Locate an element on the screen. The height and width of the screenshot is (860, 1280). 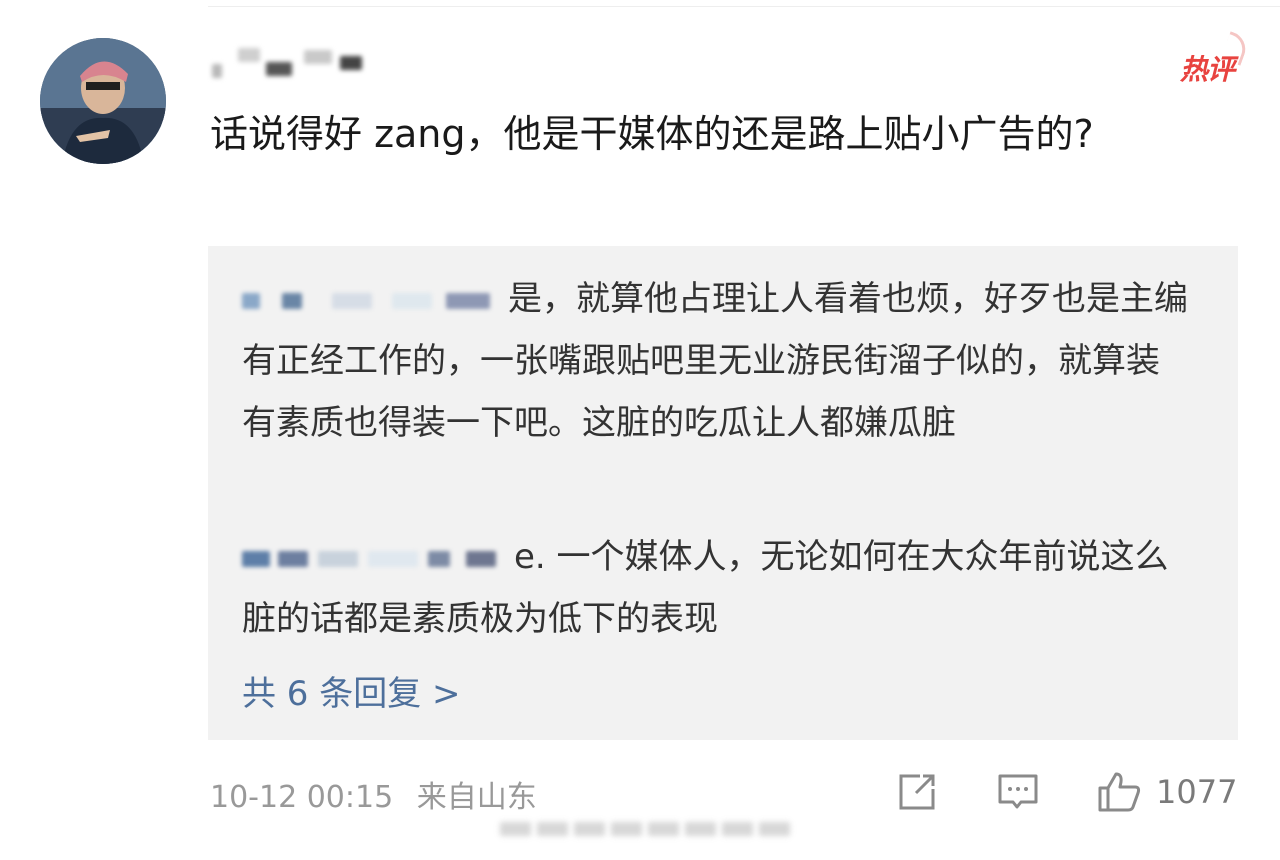
avatar-photo is located at coordinates (103, 101).